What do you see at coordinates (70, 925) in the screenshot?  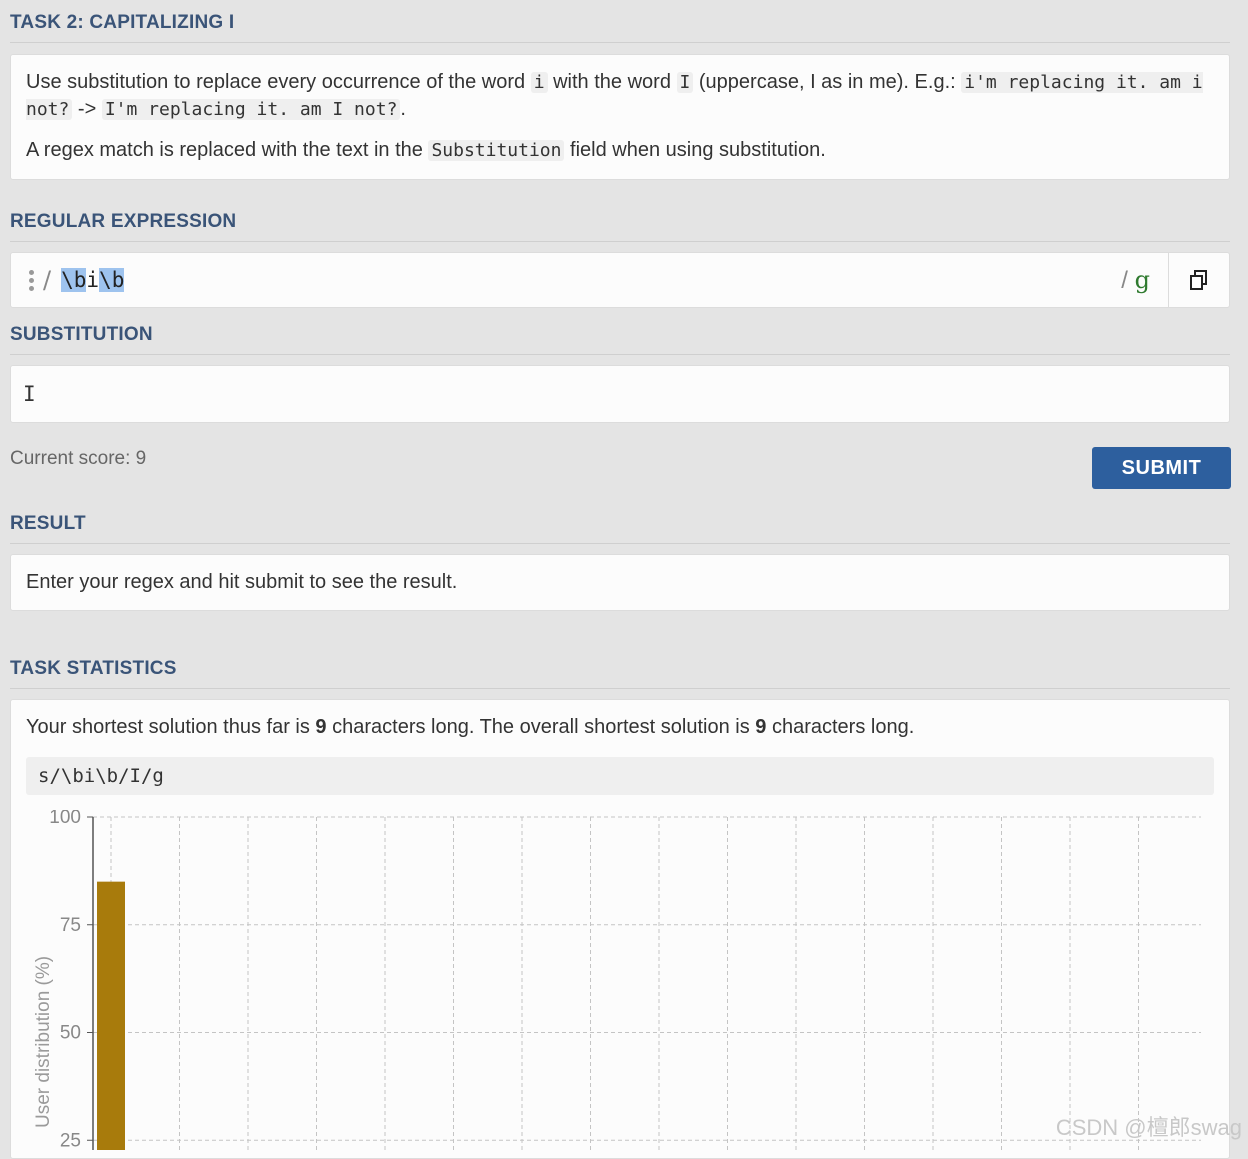 I see `y-tick-label: 75` at bounding box center [70, 925].